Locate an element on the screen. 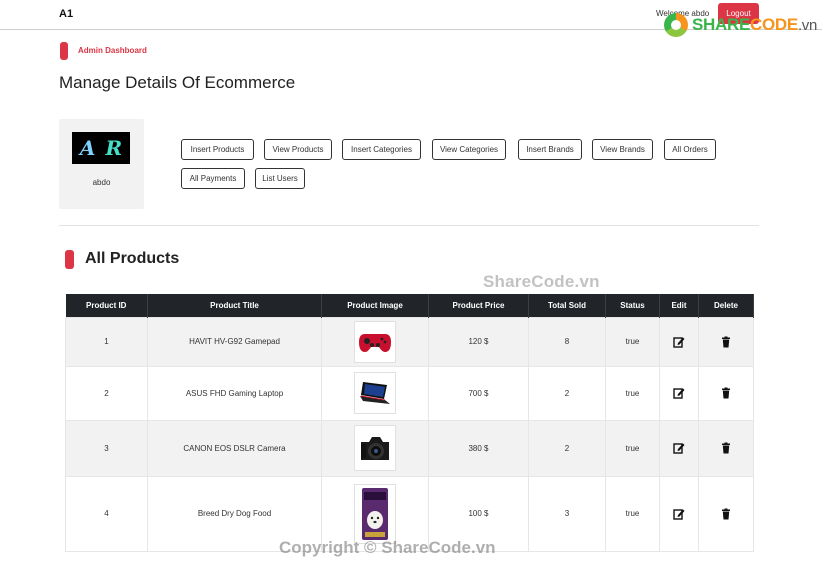 This screenshot has height=576, width=822. col-header-delete: Delete is located at coordinates (726, 305).